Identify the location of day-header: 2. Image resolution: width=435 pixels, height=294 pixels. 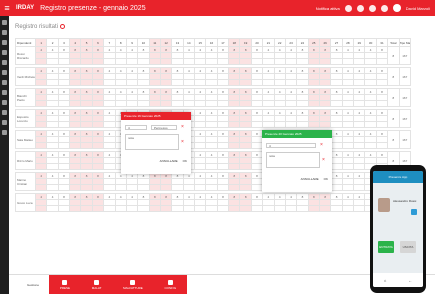
(52, 42).